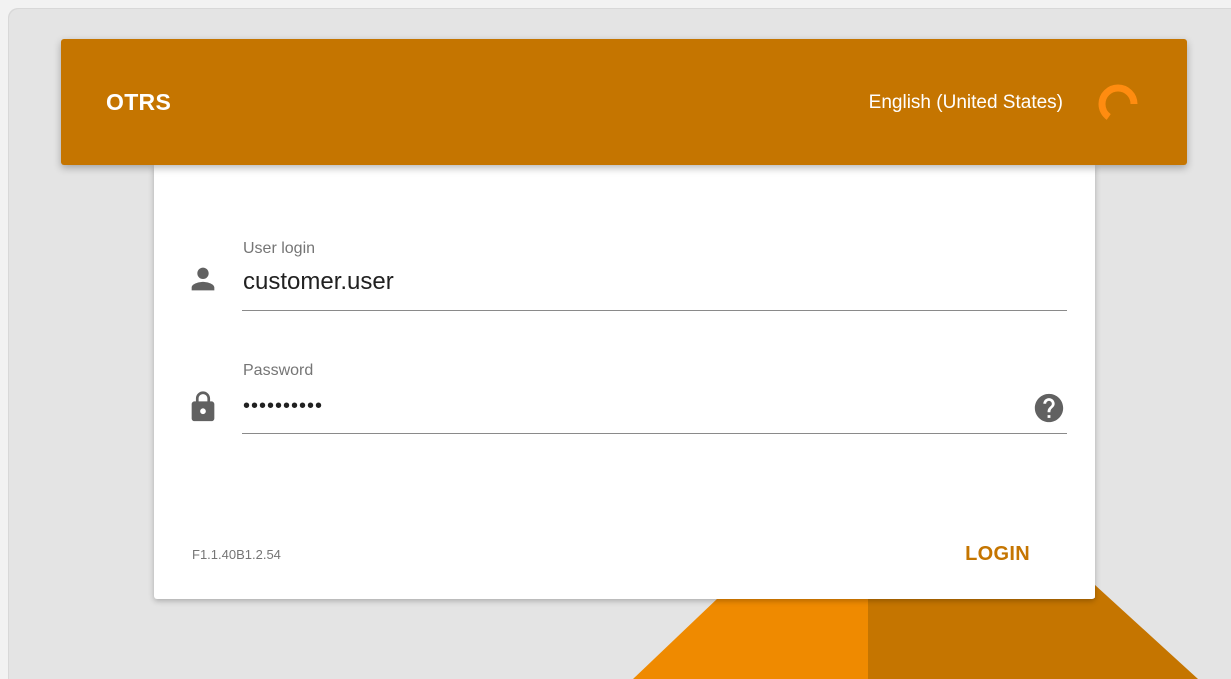 Image resolution: width=1231 pixels, height=679 pixels. I want to click on version-label: F1.1.40B1.2.54, so click(236, 554).